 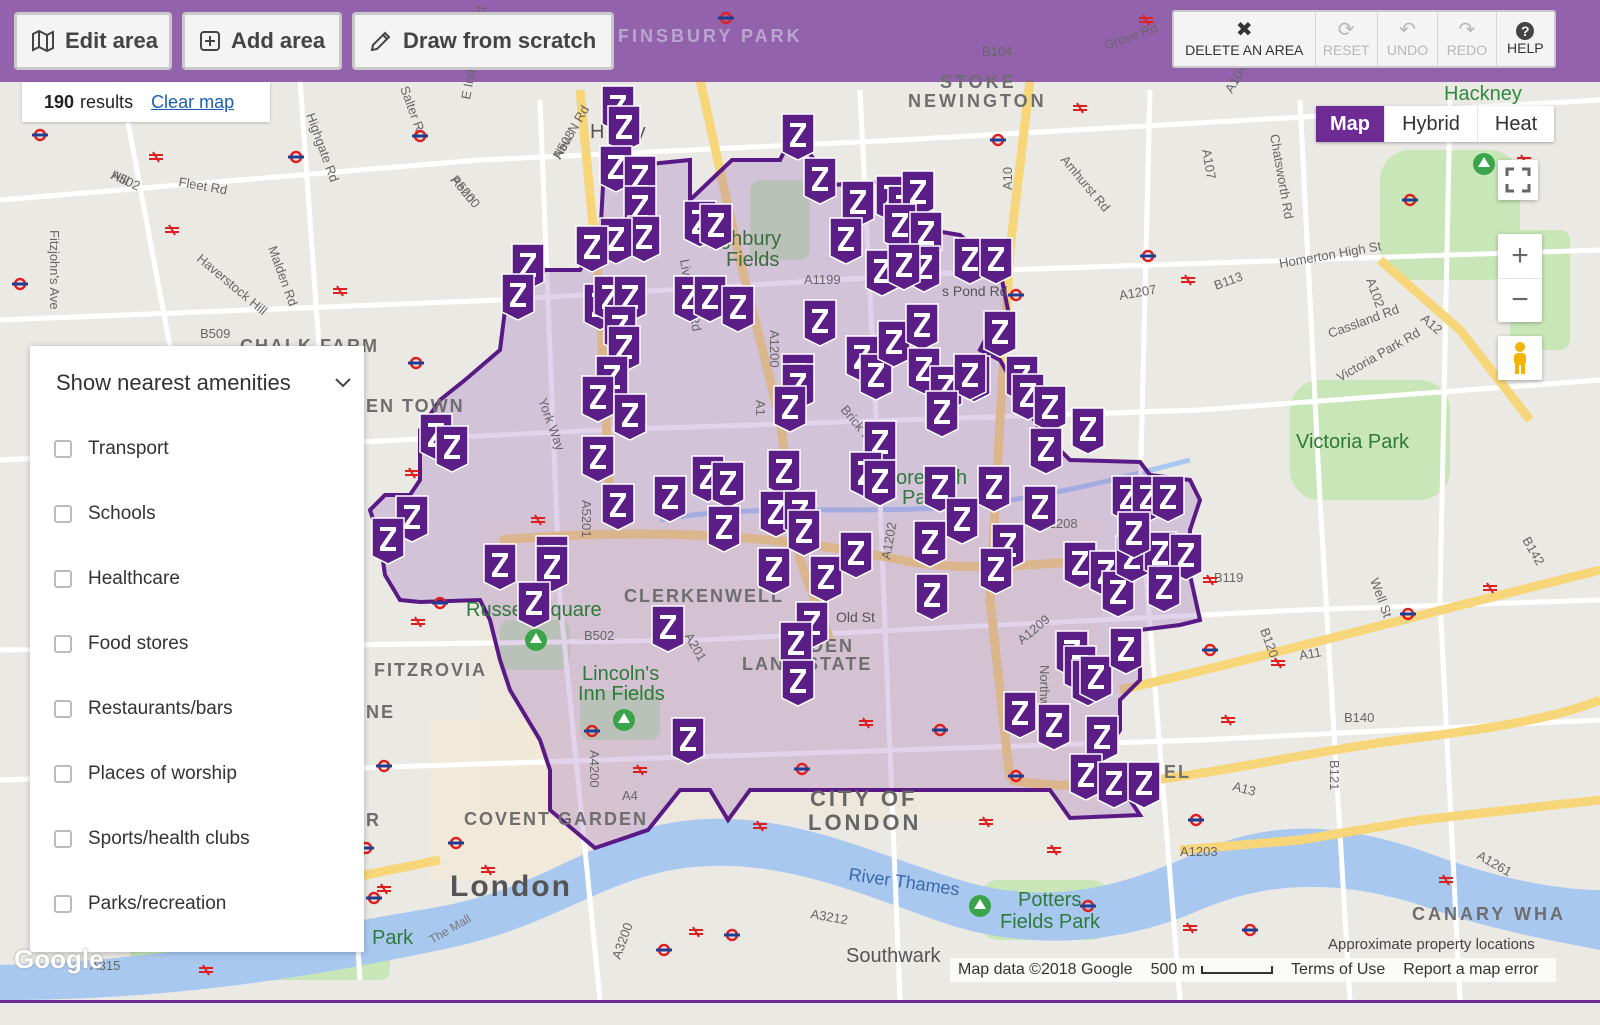 I want to click on help-button: ? HELP, so click(x=1525, y=39).